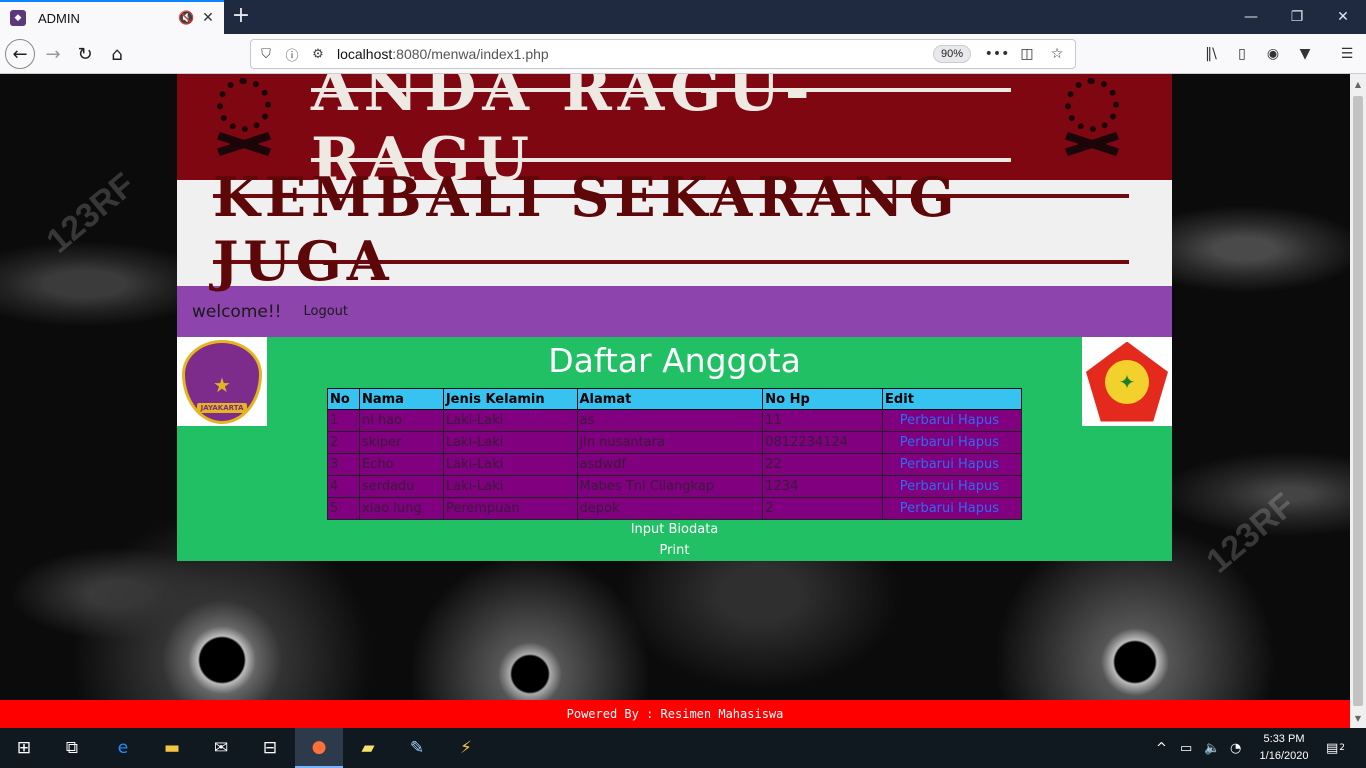 The width and height of the screenshot is (1366, 768). Describe the element at coordinates (1186, 748) in the screenshot. I see `tray-battery-icon: ▭` at that location.